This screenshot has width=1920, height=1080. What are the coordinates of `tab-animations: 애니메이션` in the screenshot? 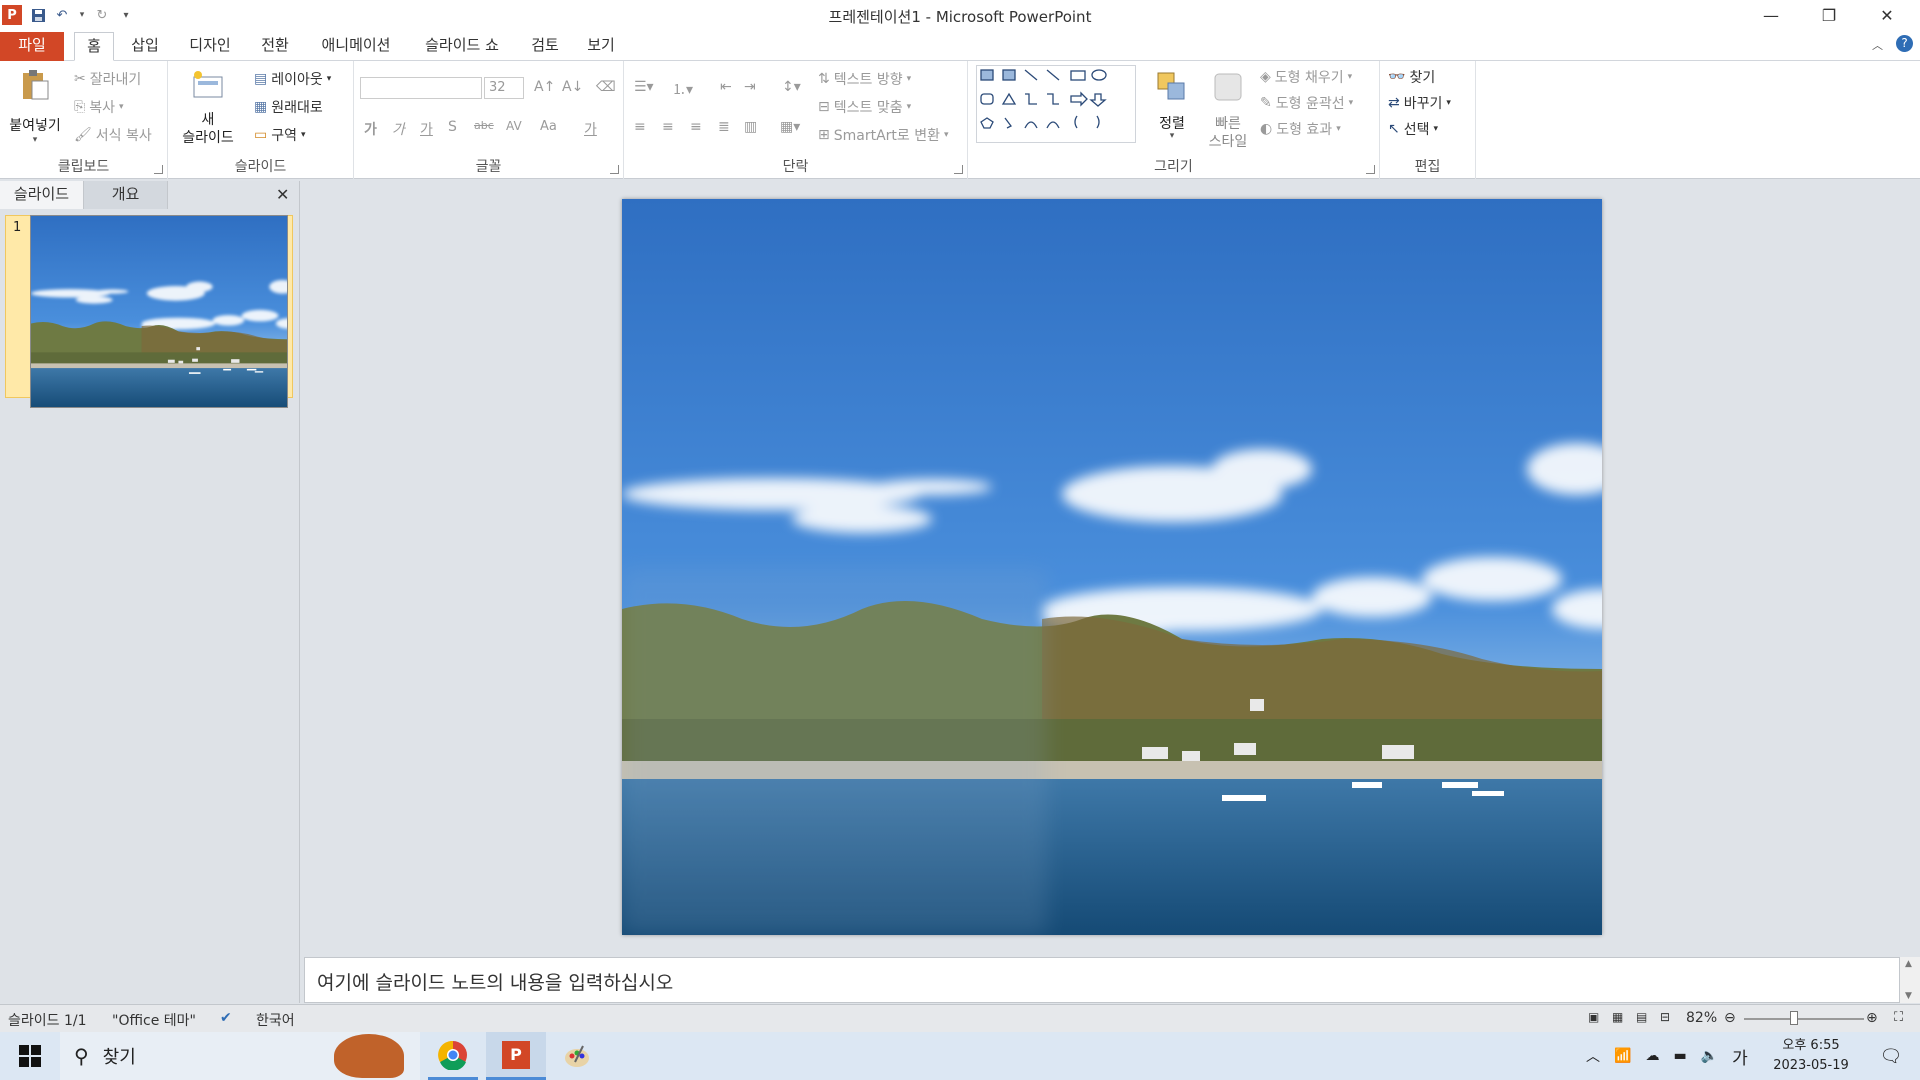 It's located at (356, 46).